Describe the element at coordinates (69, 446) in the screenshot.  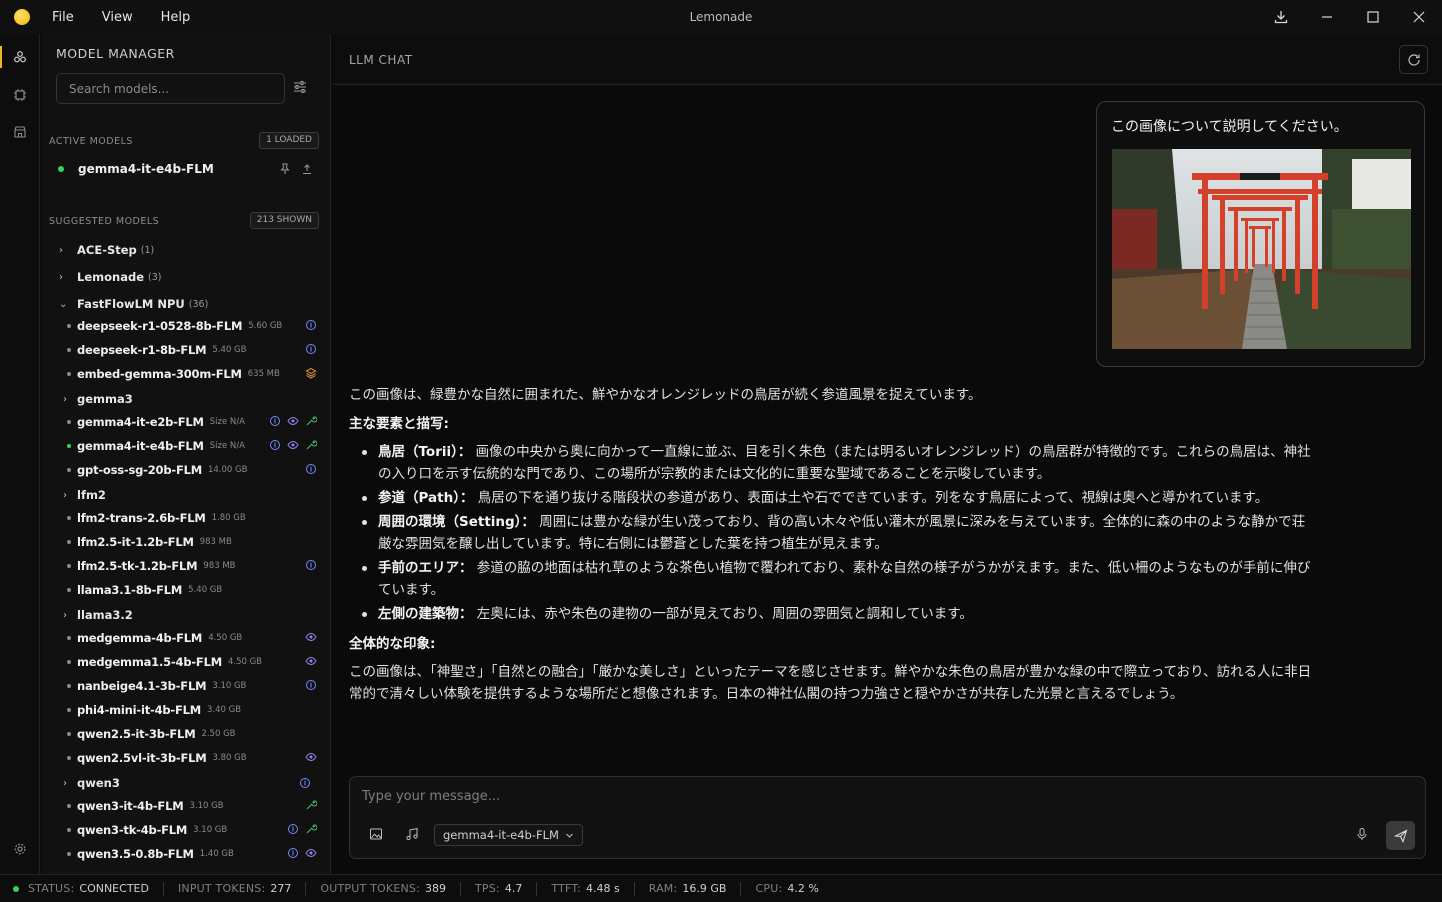
I see `model-loaded-dot` at that location.